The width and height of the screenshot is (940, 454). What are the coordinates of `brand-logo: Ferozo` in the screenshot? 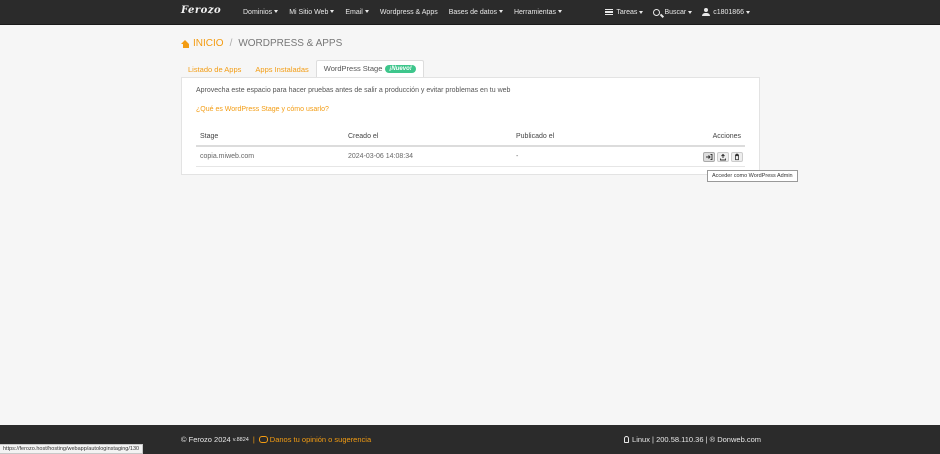 It's located at (201, 10).